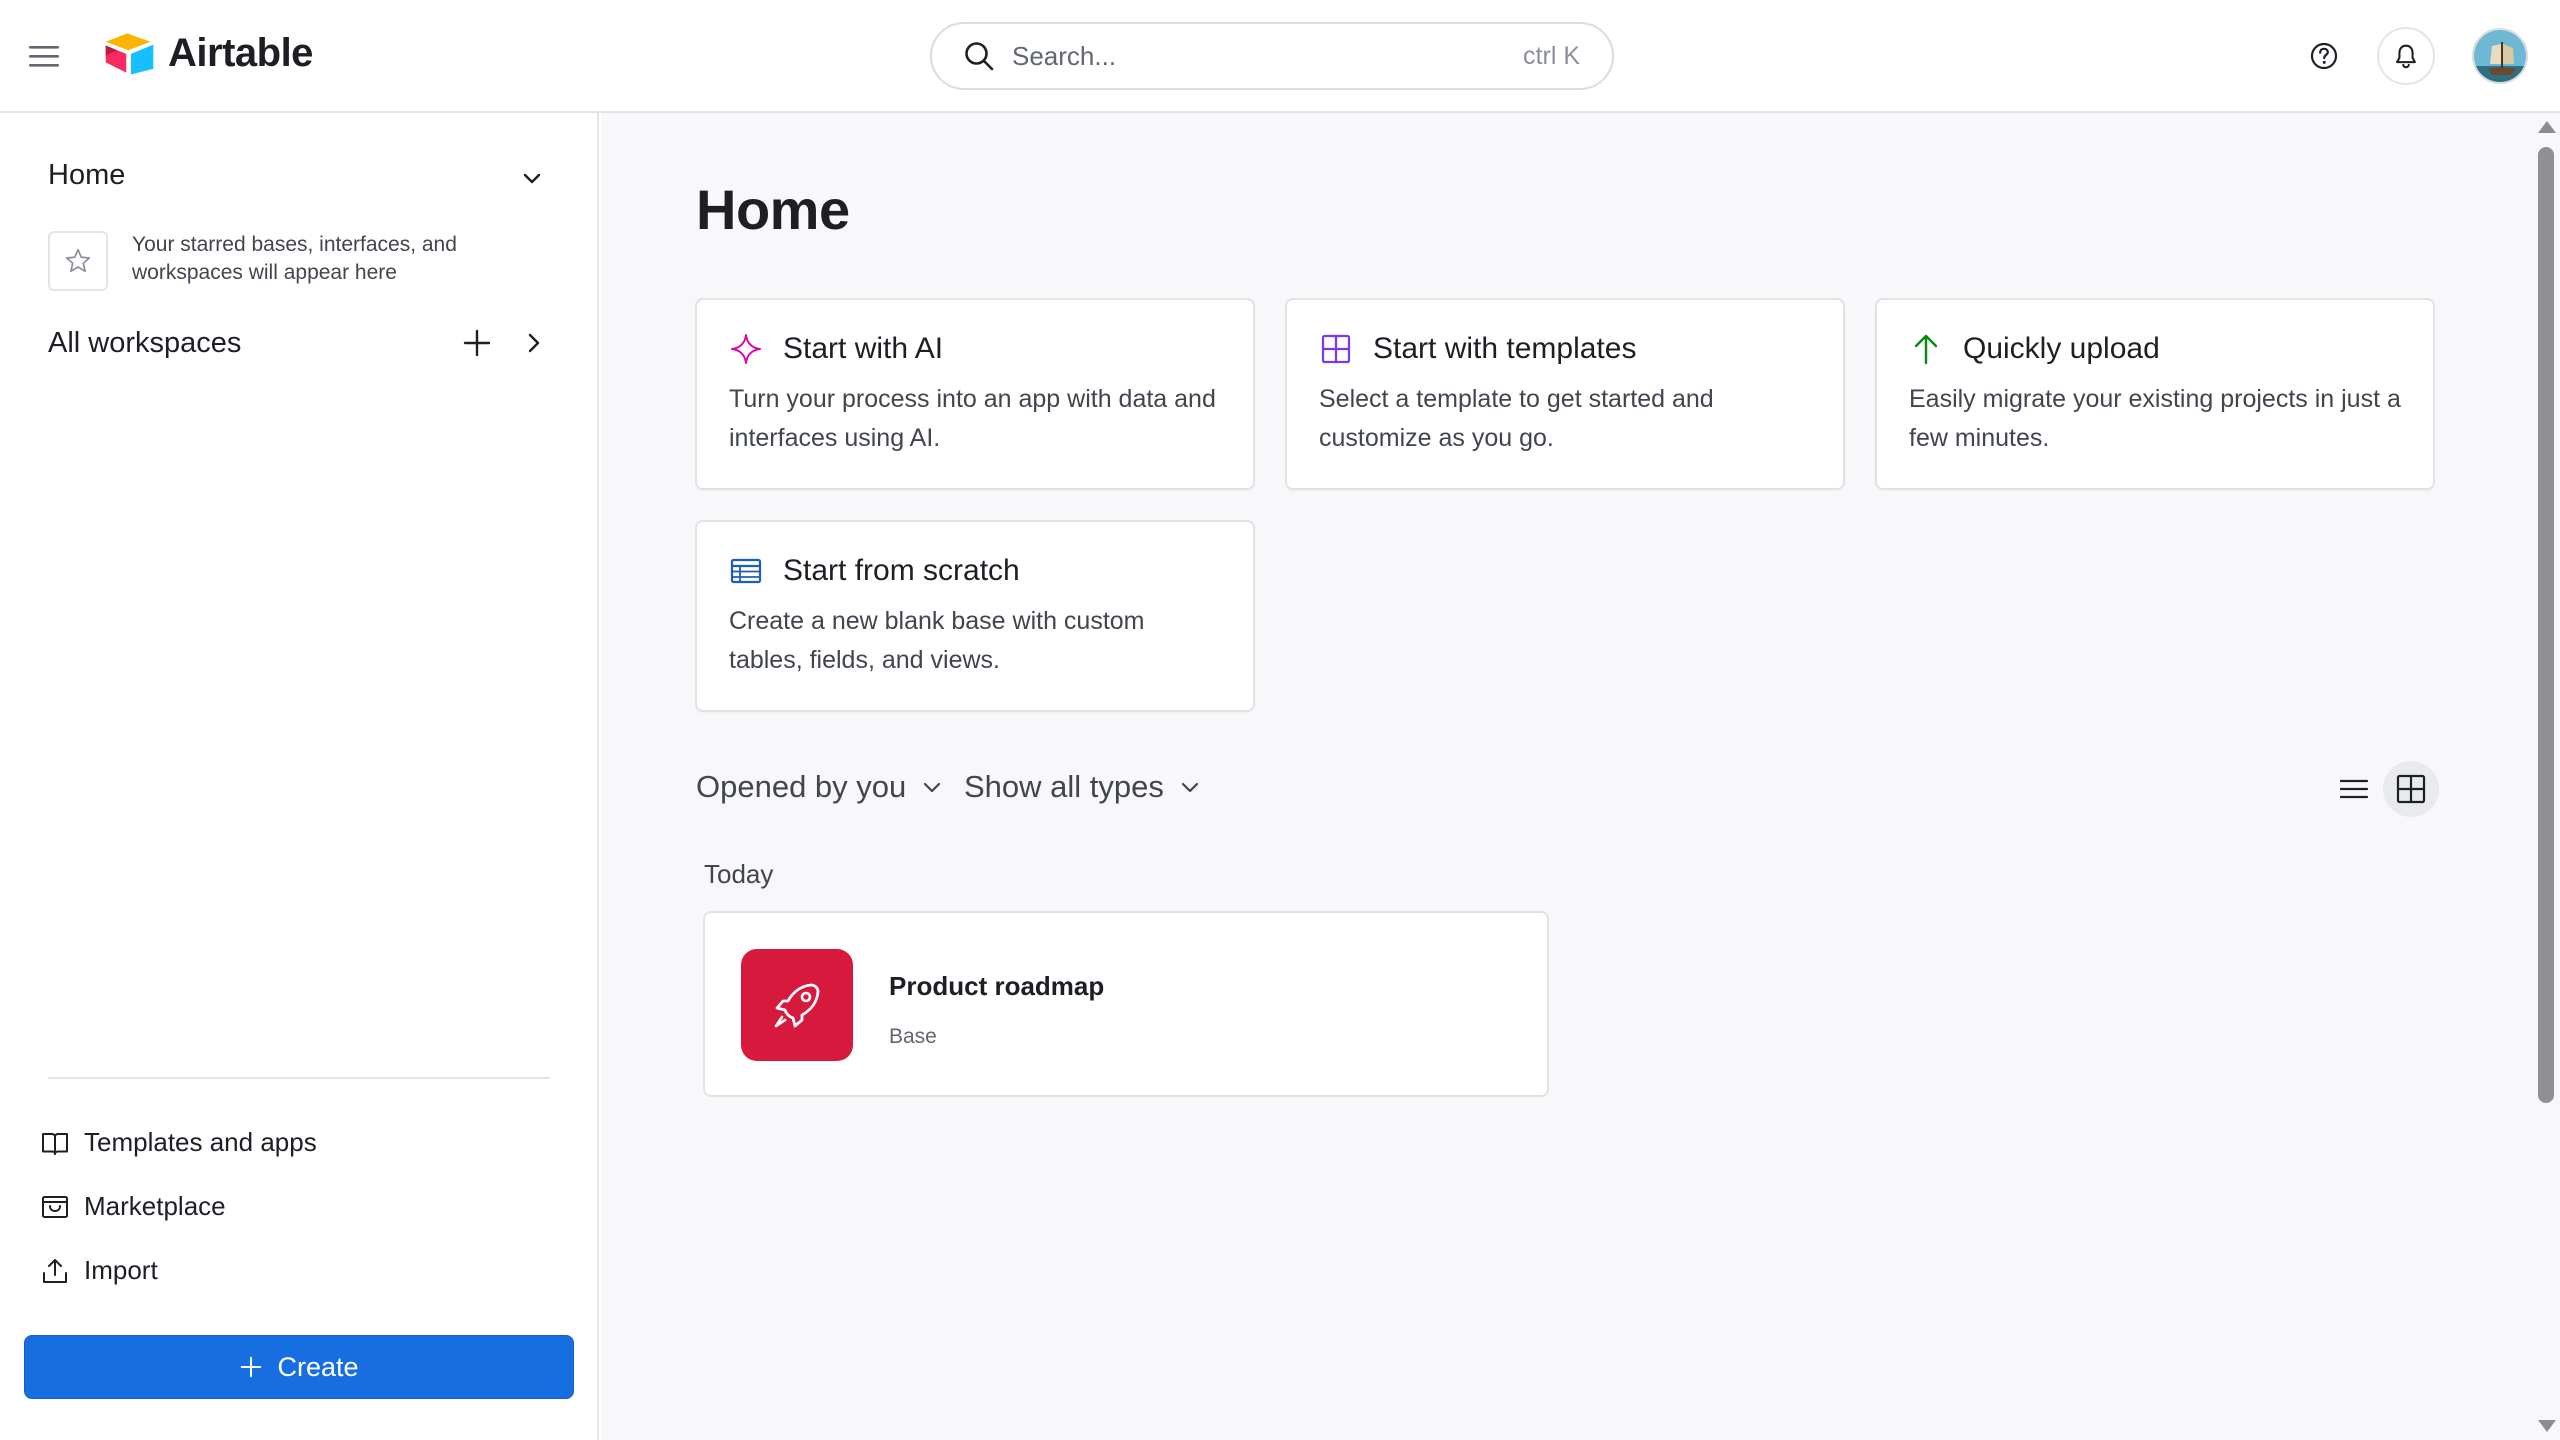  Describe the element at coordinates (2547, 1426) in the screenshot. I see `scroll-down-arrow` at that location.